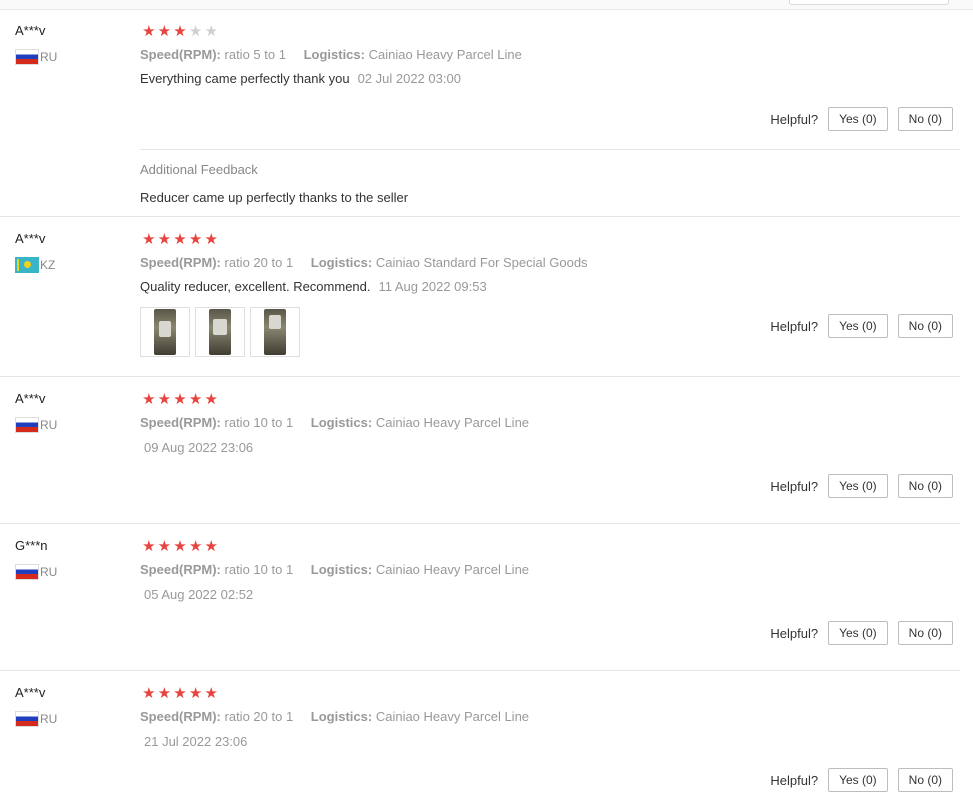 The image size is (973, 806). I want to click on country-code: KZ, so click(48, 265).